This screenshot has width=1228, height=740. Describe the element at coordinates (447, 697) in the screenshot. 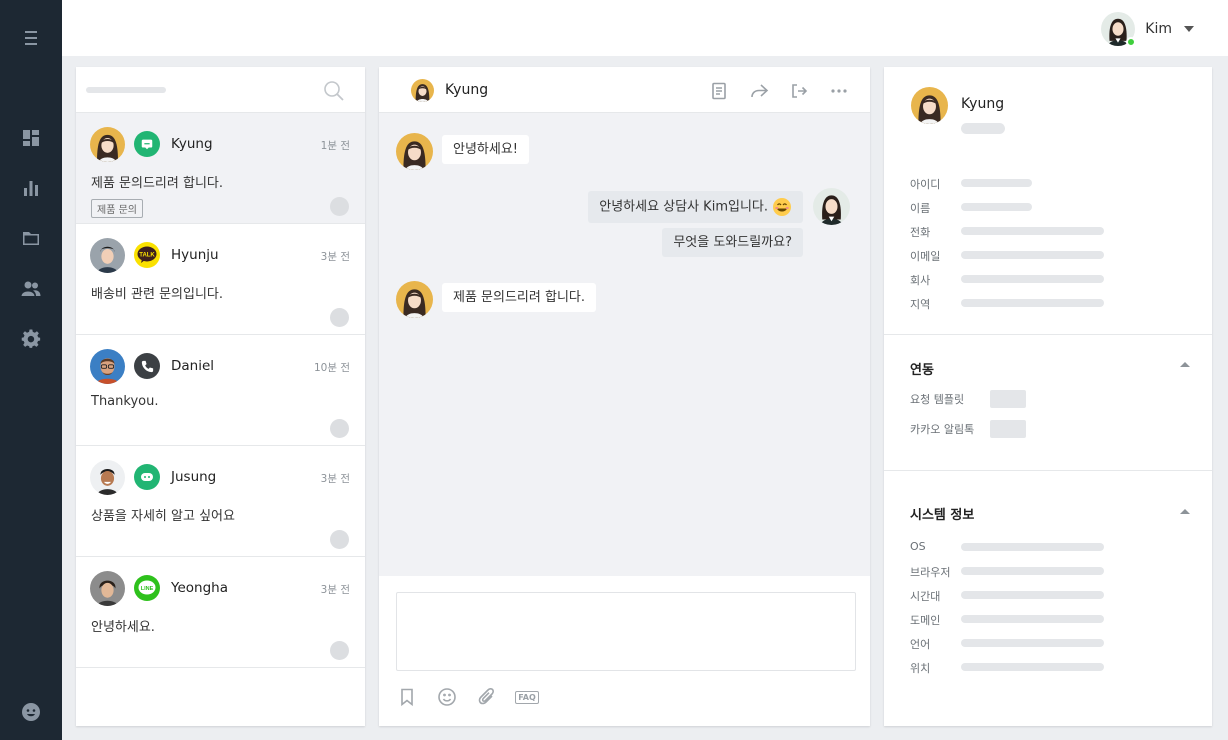

I see `emoji-icon` at that location.